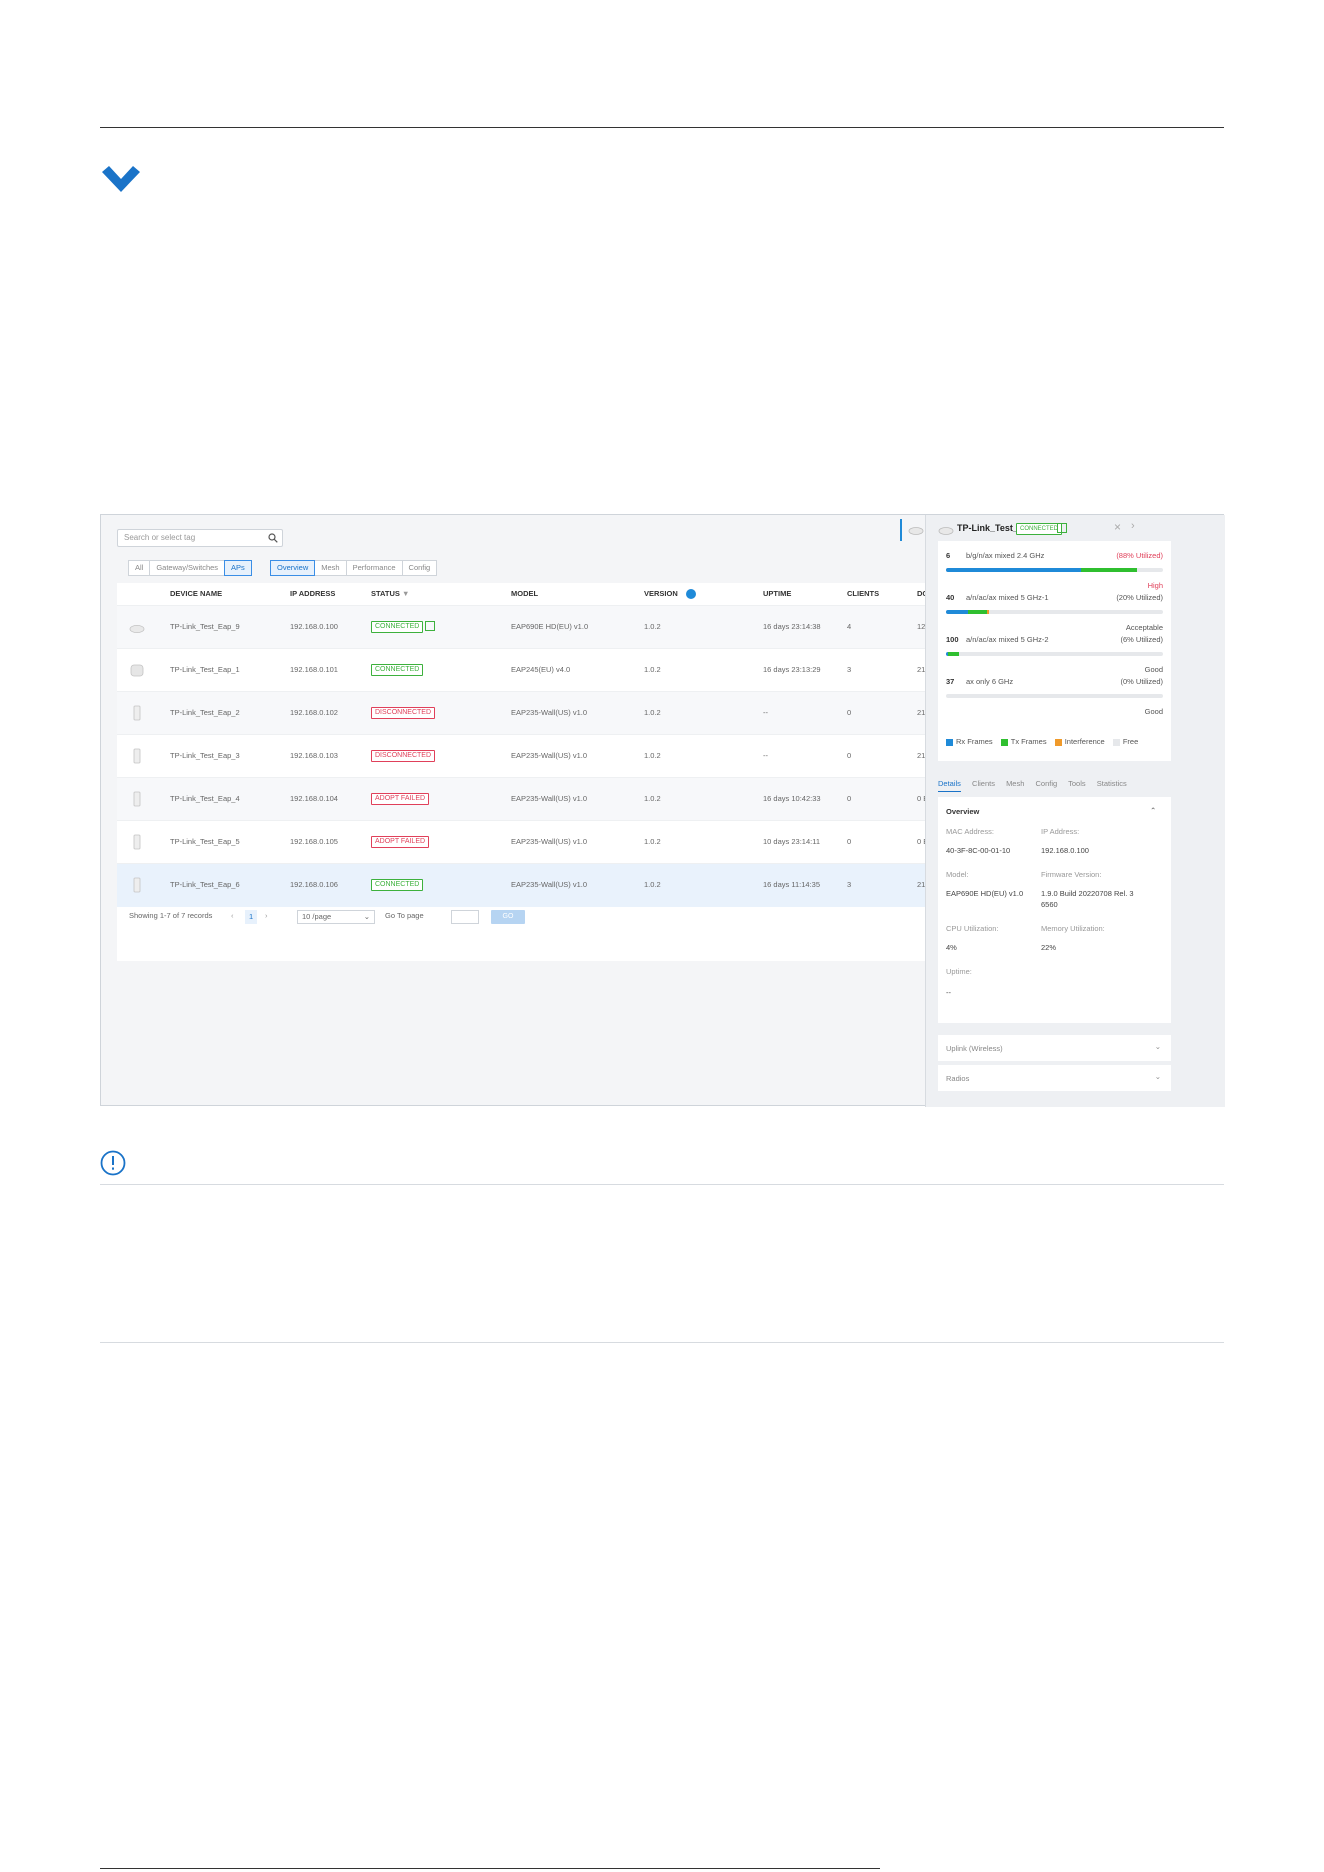  What do you see at coordinates (312, 593) in the screenshot?
I see `col-ip-address: IP ADDRESS` at bounding box center [312, 593].